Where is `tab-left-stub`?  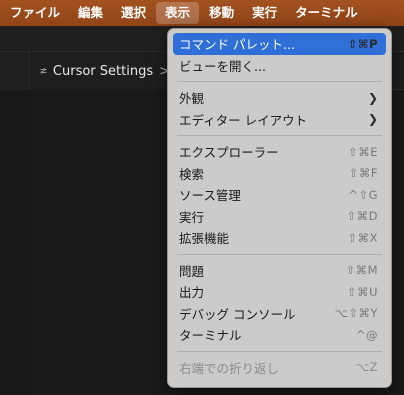
tab-left-stub is located at coordinates (15, 71).